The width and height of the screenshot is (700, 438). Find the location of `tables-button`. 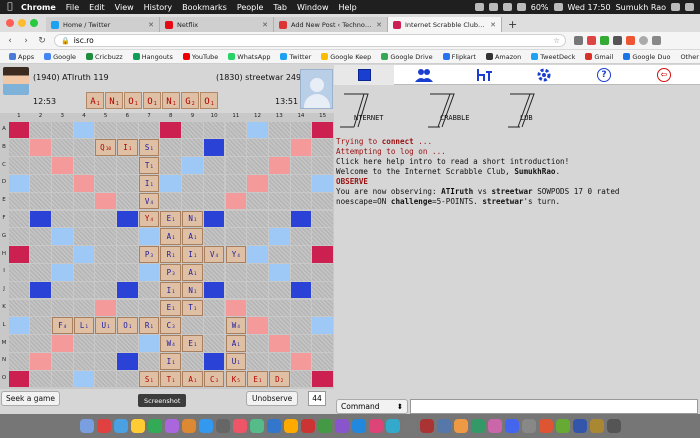

tables-button is located at coordinates (484, 75).